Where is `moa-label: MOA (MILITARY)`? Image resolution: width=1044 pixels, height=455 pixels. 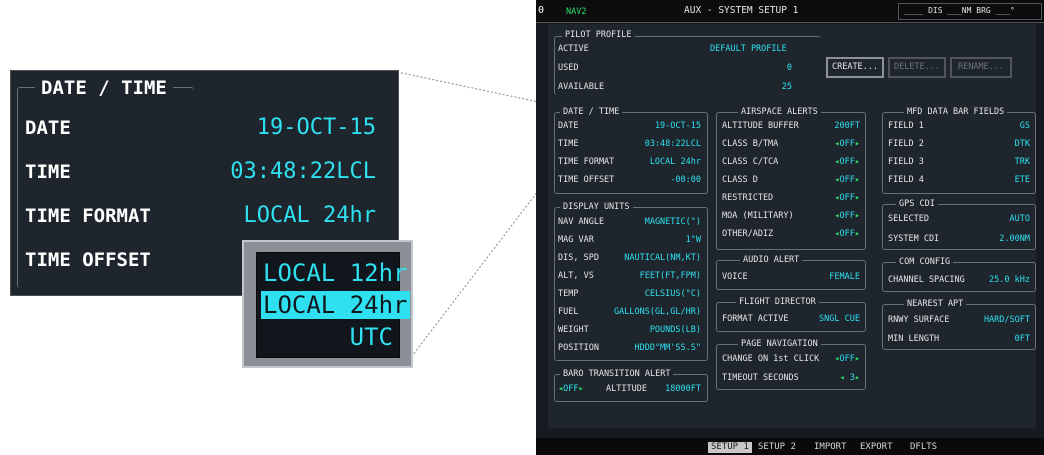 moa-label: MOA (MILITARY) is located at coordinates (758, 216).